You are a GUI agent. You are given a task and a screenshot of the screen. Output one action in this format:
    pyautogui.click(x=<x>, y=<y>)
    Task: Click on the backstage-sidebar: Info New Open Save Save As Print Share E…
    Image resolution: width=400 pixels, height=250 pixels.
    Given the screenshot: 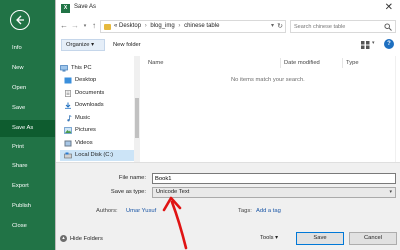 What is the action you would take?
    pyautogui.click(x=27, y=125)
    